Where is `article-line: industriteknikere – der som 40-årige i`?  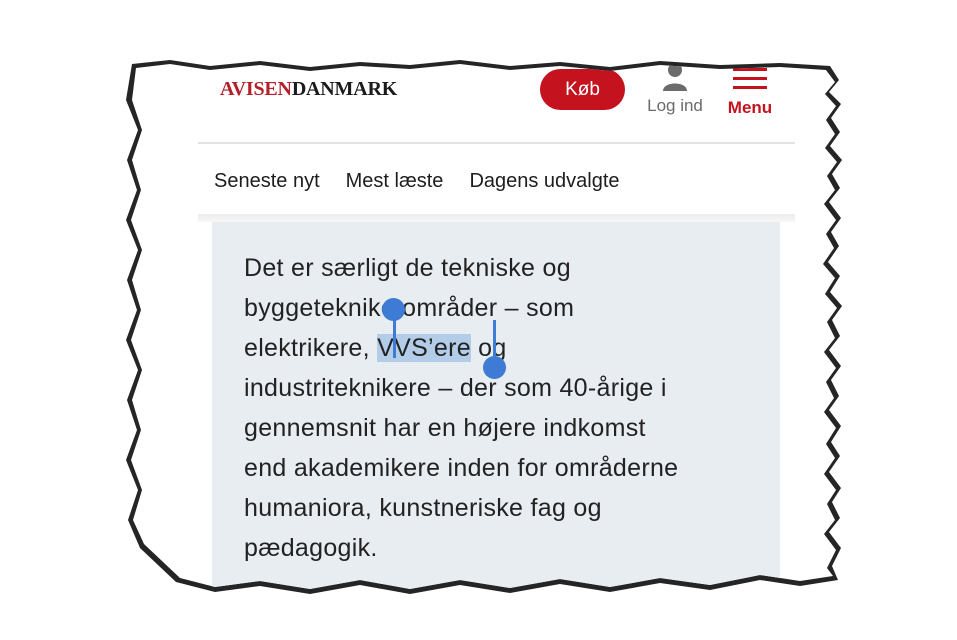 article-line: industriteknikere – der som 40-årige i is located at coordinates (504, 388).